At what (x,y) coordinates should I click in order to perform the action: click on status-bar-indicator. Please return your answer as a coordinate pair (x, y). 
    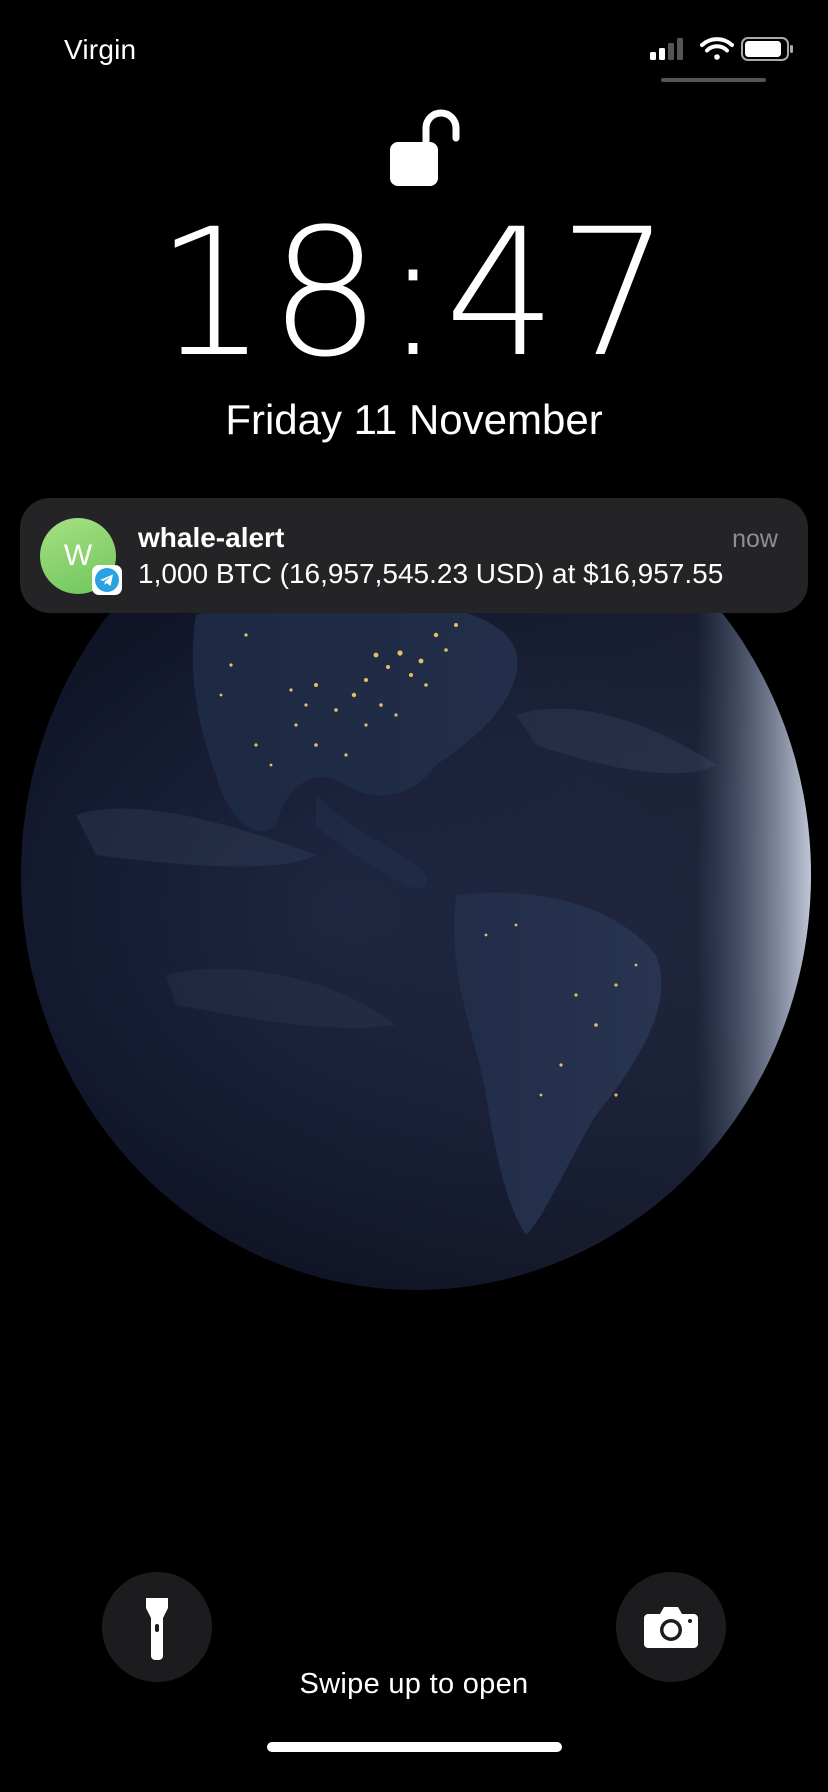
    Looking at the image, I should click on (713, 80).